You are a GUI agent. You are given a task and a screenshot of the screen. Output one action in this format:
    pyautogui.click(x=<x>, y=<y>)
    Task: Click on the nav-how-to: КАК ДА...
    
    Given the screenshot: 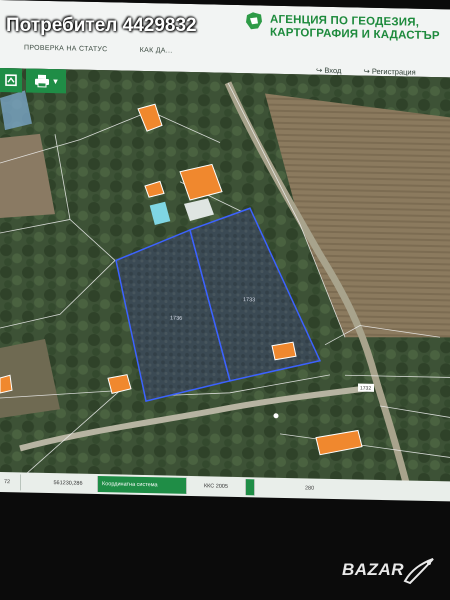 What is the action you would take?
    pyautogui.click(x=156, y=51)
    